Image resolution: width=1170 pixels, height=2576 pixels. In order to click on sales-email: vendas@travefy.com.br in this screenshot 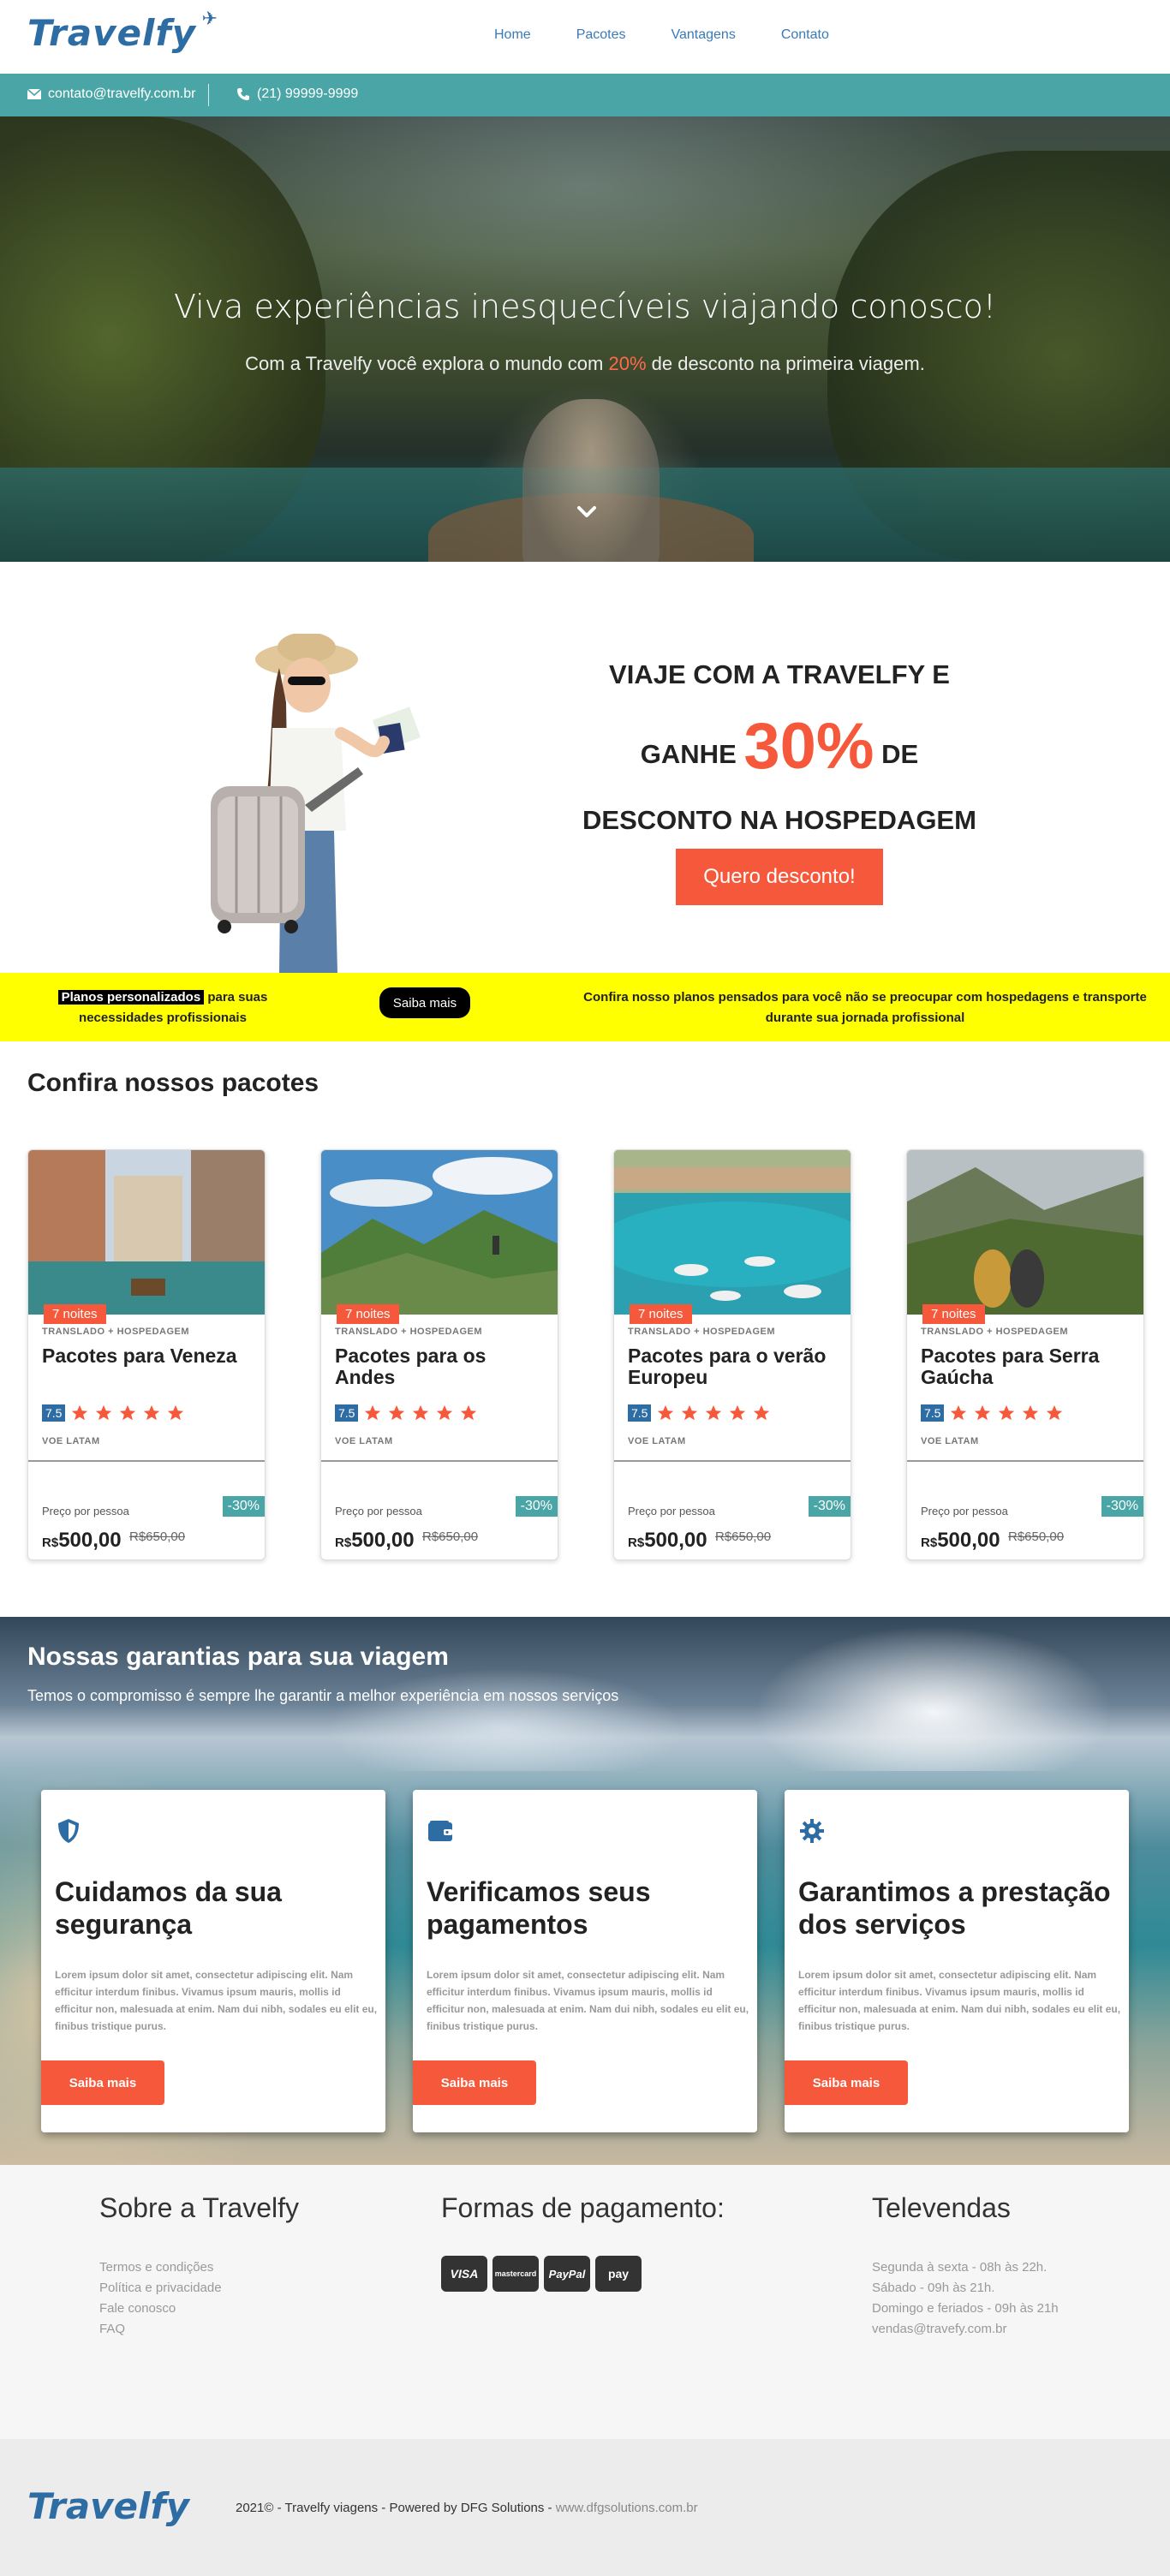, I will do `click(966, 2329)`.